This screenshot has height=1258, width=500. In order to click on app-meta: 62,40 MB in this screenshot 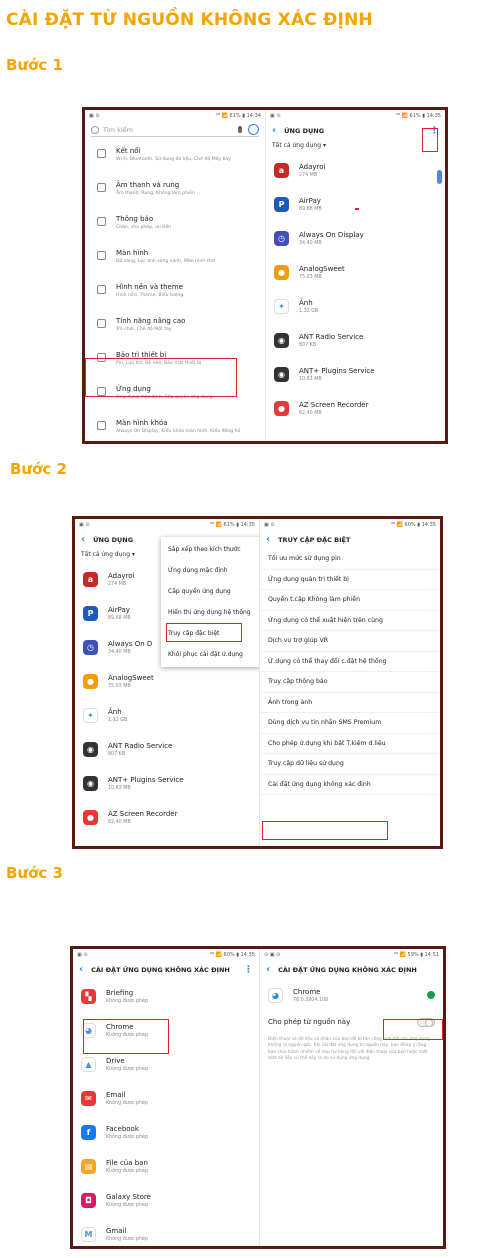, I will do `click(119, 822)`.